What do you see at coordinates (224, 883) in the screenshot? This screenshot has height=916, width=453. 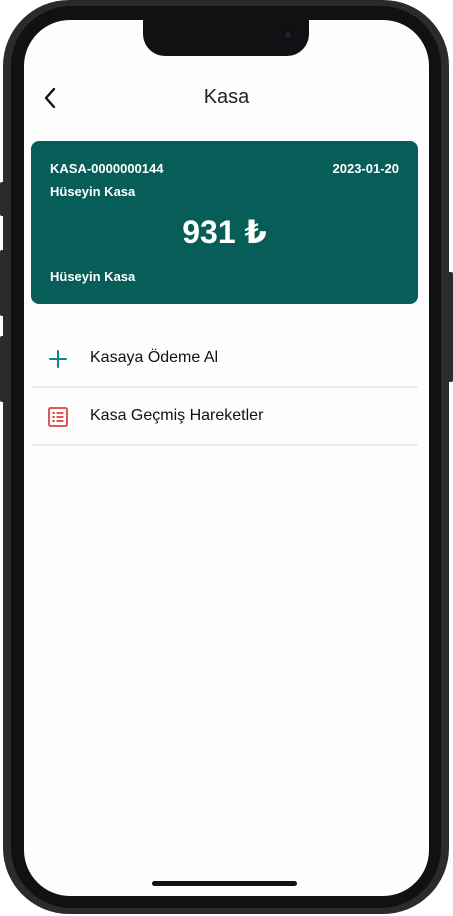 I see `home-indicator` at bounding box center [224, 883].